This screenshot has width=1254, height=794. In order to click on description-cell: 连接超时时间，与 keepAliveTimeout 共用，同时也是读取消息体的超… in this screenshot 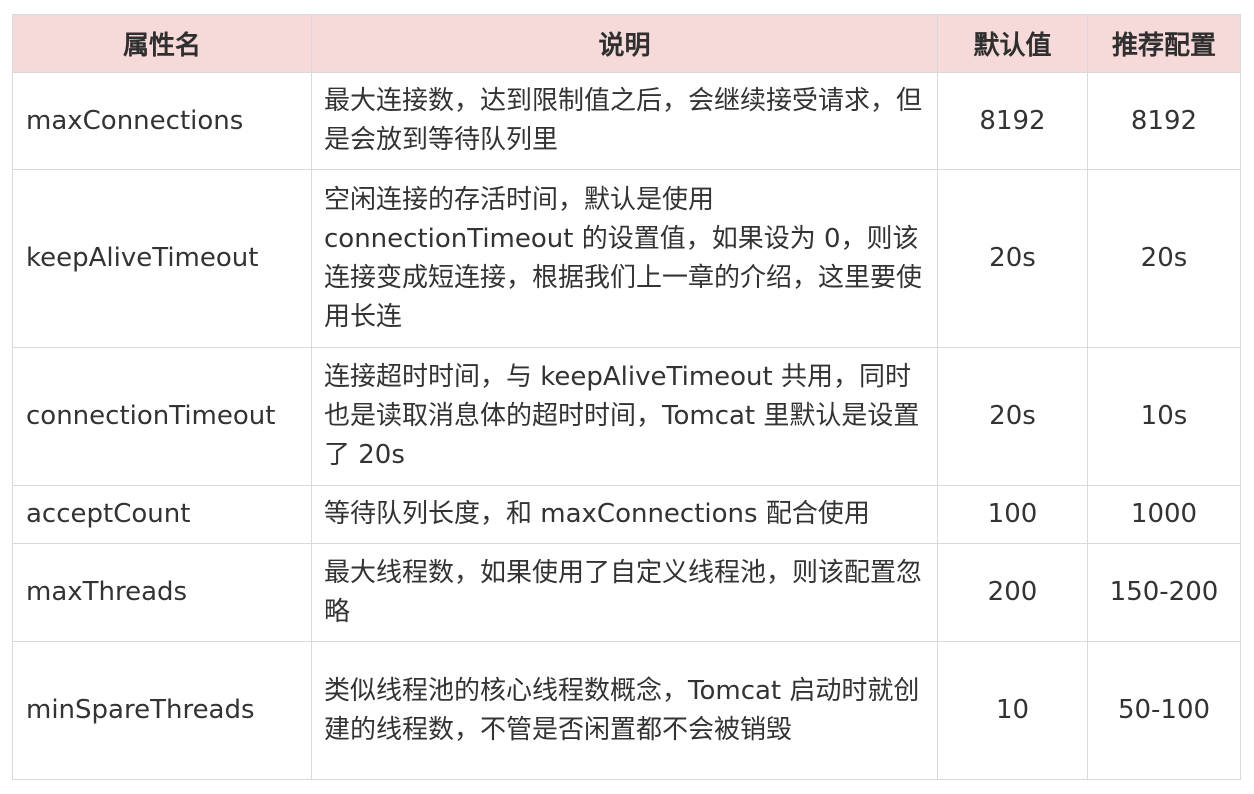, I will do `click(624, 416)`.